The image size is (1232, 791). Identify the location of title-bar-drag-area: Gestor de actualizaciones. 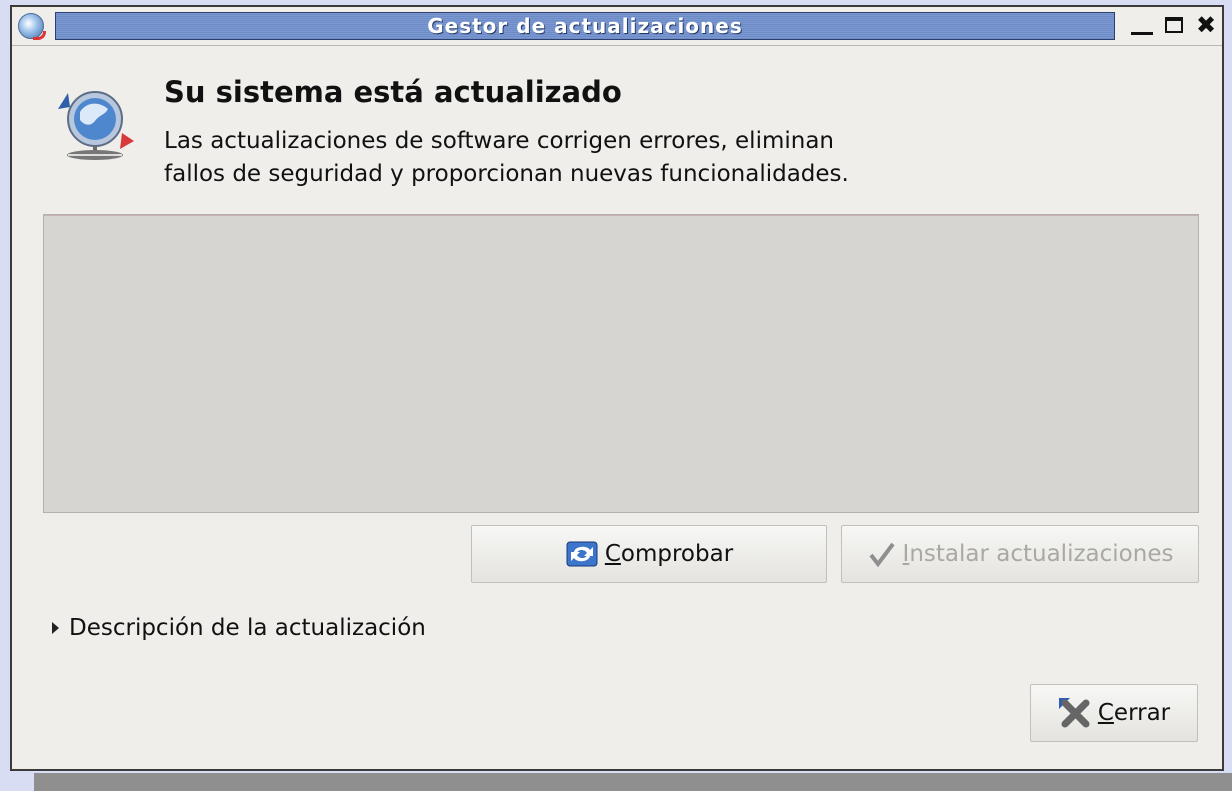
(585, 26).